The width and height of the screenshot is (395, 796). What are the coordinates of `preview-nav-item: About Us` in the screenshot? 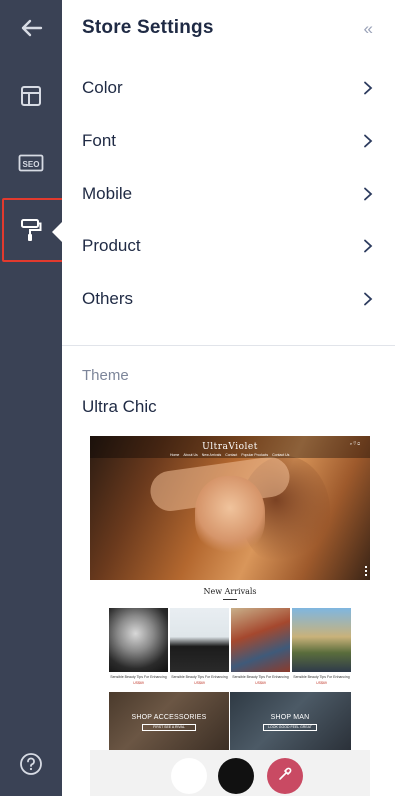 It's located at (190, 455).